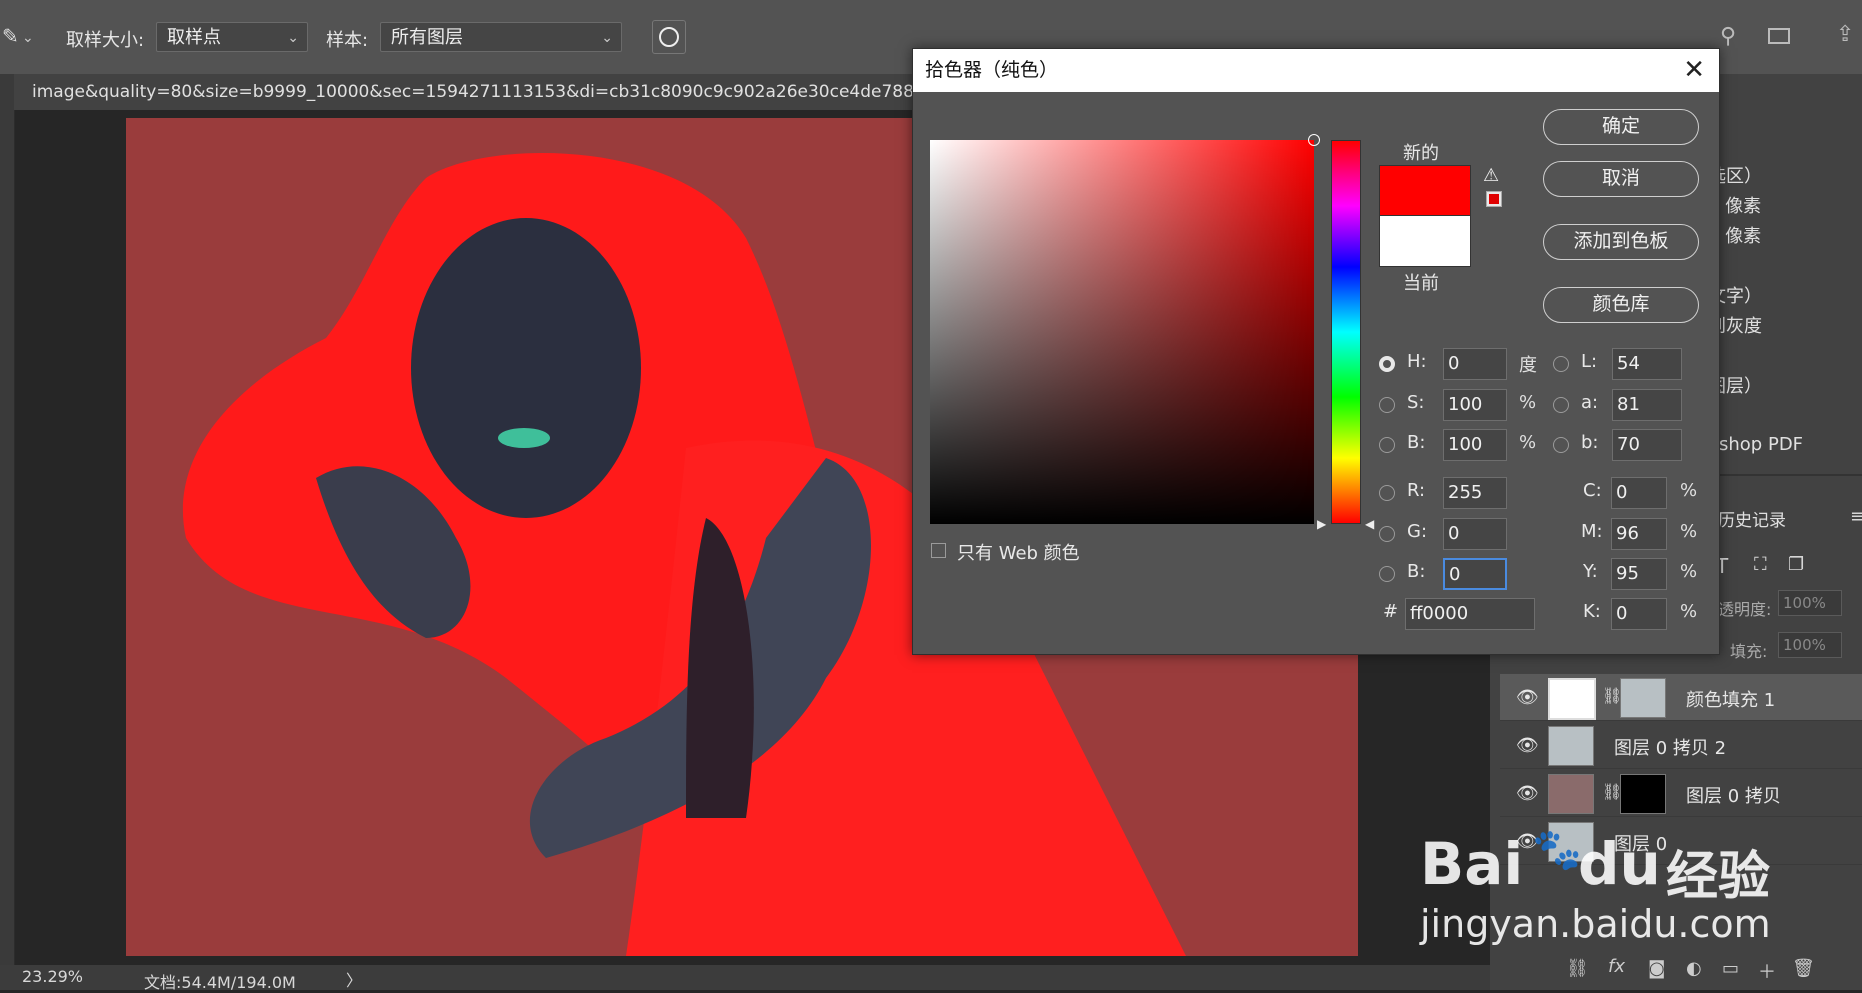 Image resolution: width=1862 pixels, height=993 pixels. Describe the element at coordinates (1387, 445) in the screenshot. I see `brightness-radio` at that location.